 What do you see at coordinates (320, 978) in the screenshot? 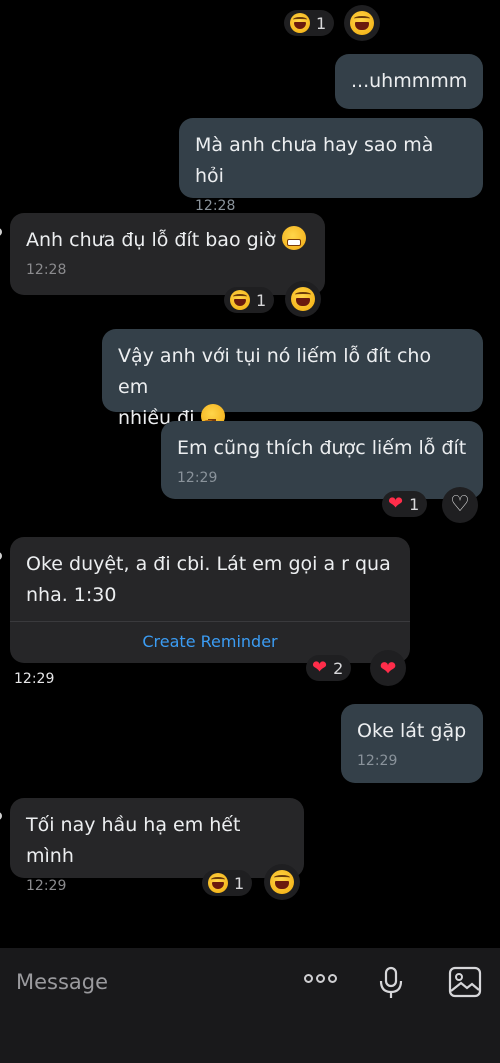
I see `more-options-icon` at bounding box center [320, 978].